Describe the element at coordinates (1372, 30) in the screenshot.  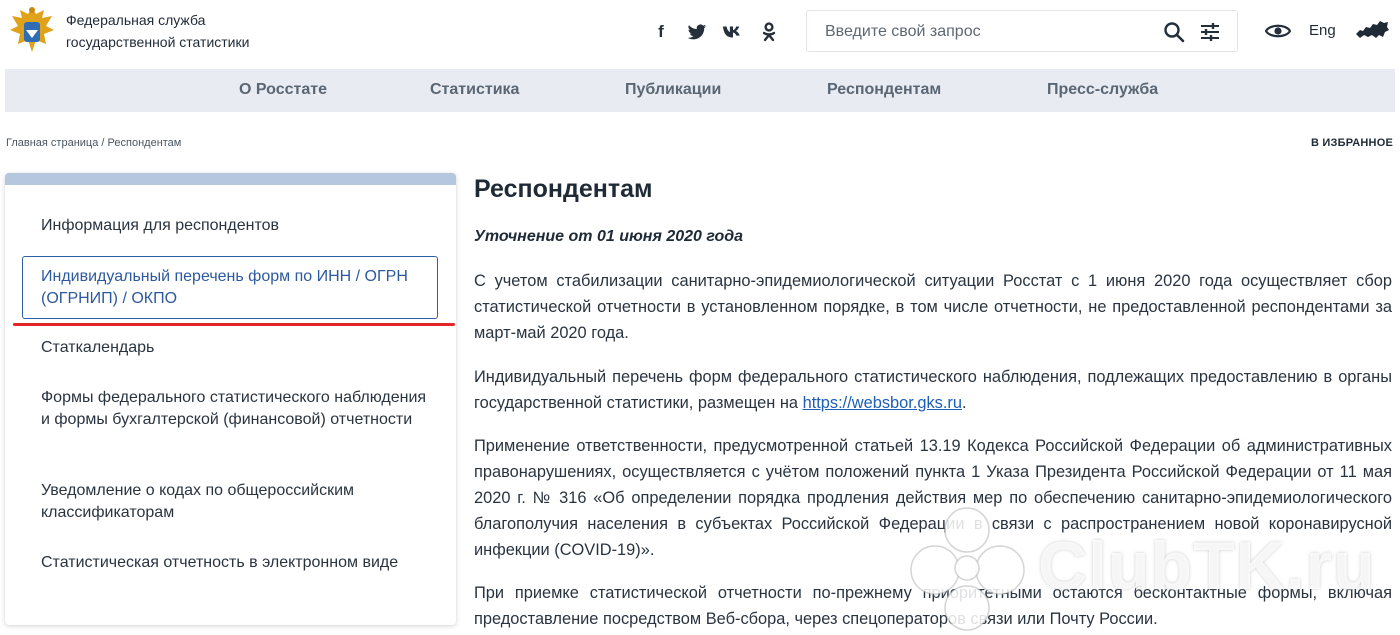
I see `russia-map-icon` at that location.